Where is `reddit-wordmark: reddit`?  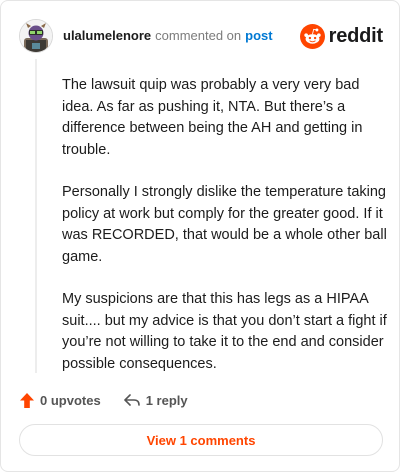
reddit-wordmark: reddit is located at coordinates (356, 35).